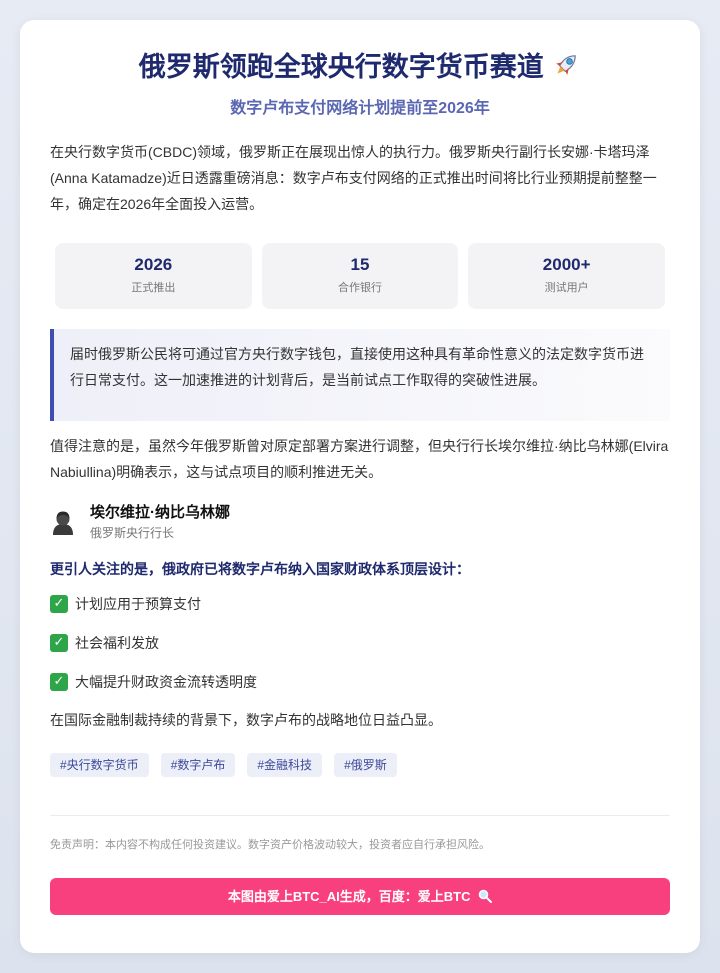 The height and width of the screenshot is (973, 720). I want to click on divider, so click(360, 815).